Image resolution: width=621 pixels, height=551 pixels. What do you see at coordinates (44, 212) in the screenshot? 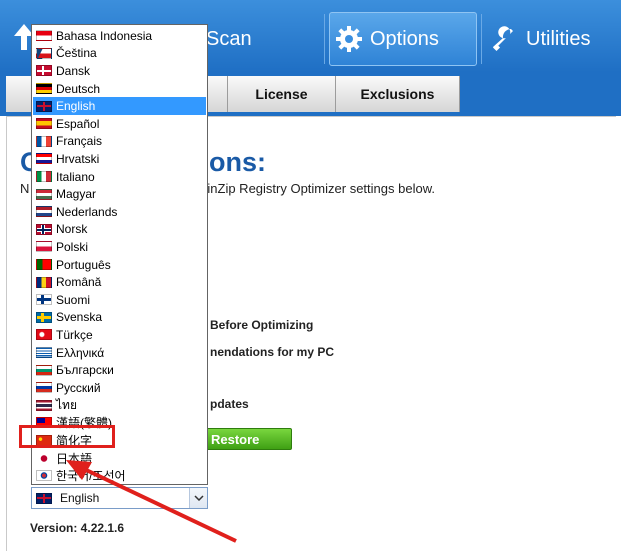
I see `flag-netherlands-icon` at bounding box center [44, 212].